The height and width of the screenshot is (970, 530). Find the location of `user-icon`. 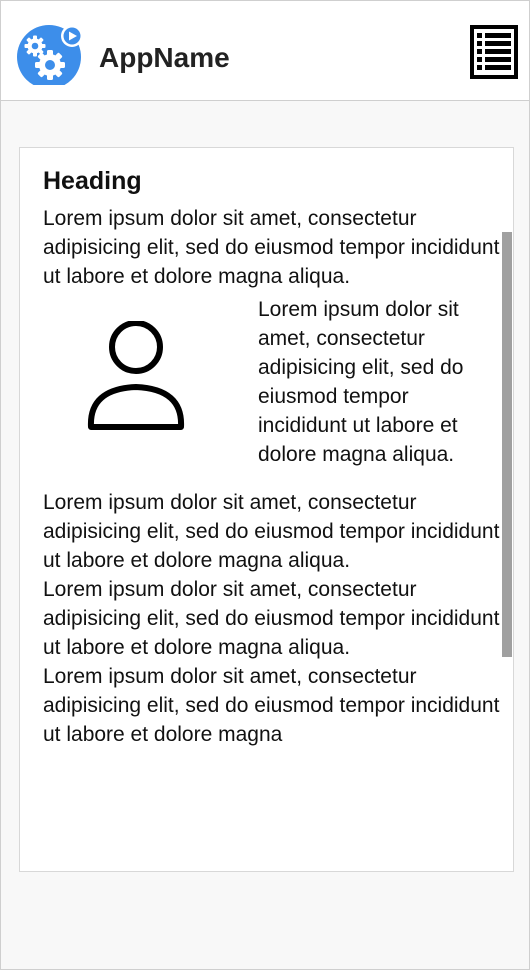

user-icon is located at coordinates (136, 375).